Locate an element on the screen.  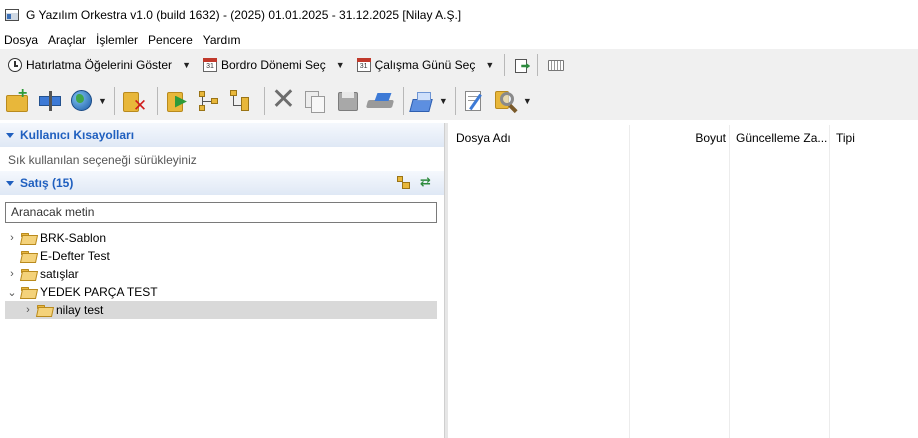
delete-folder-icon: ✕ is located at coordinates (134, 101).